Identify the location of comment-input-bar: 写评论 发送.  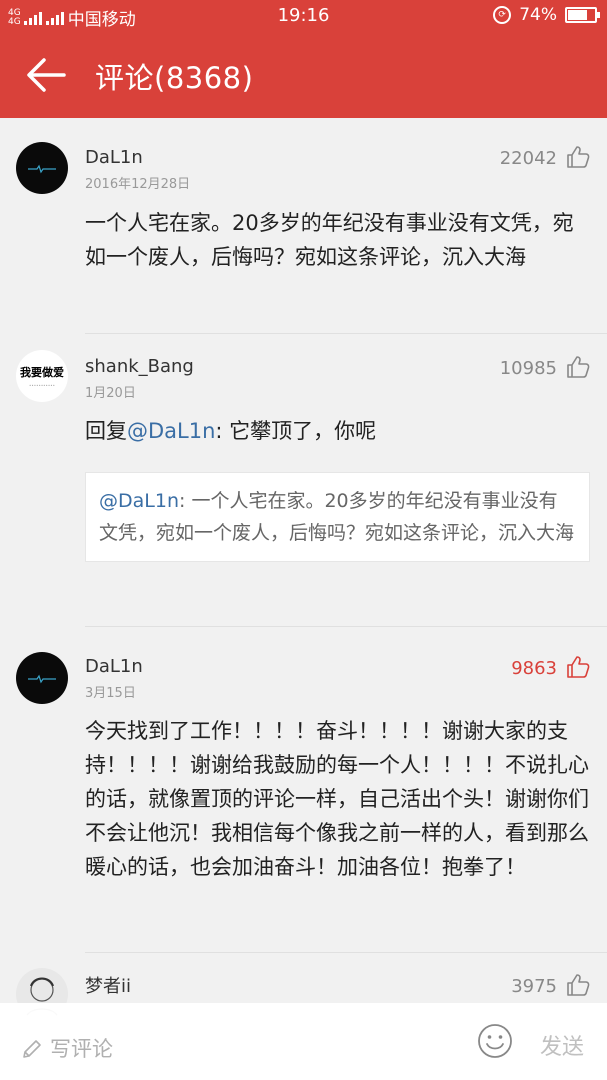
(303, 1041).